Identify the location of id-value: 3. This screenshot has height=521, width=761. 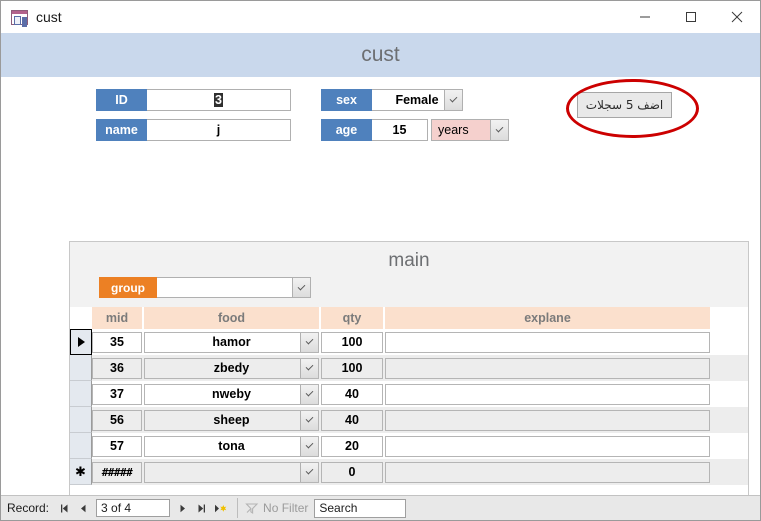
(218, 100).